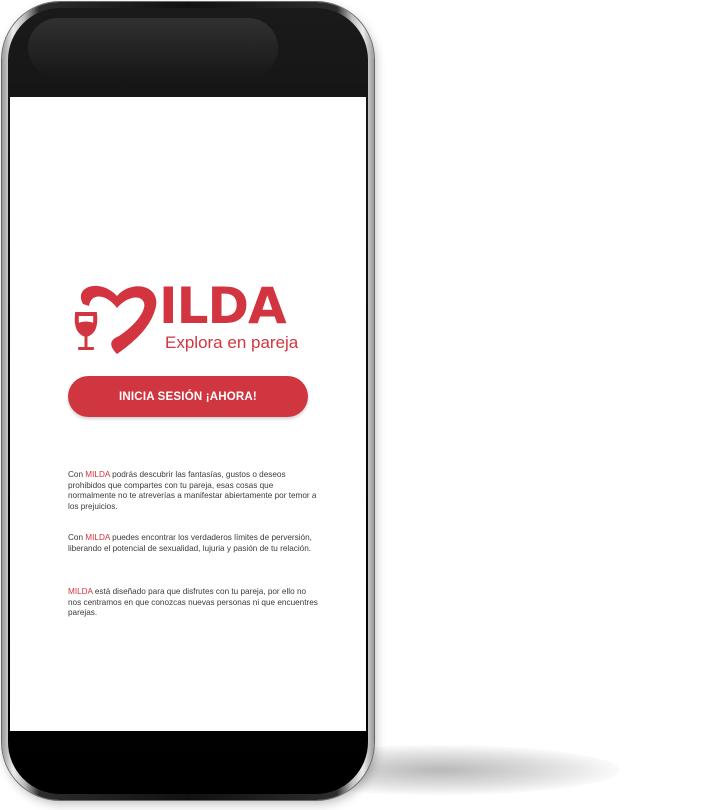 This screenshot has width=704, height=810. What do you see at coordinates (223, 306) in the screenshot?
I see `logo-wordmark: ILDA` at bounding box center [223, 306].